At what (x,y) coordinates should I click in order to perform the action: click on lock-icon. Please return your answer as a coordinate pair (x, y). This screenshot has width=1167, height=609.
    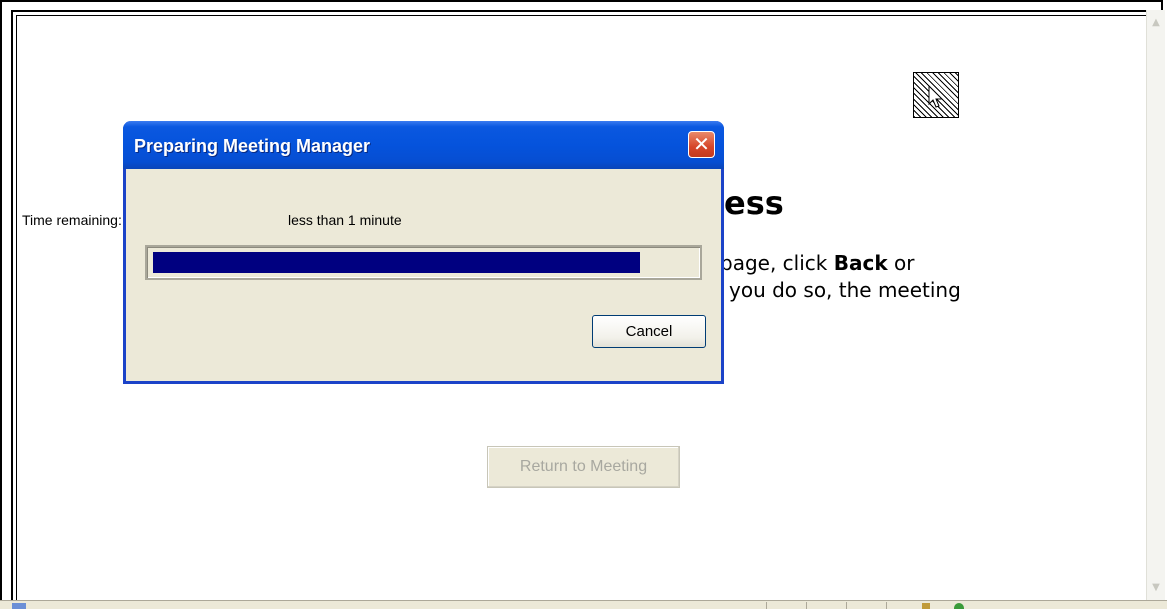
    Looking at the image, I should click on (926, 606).